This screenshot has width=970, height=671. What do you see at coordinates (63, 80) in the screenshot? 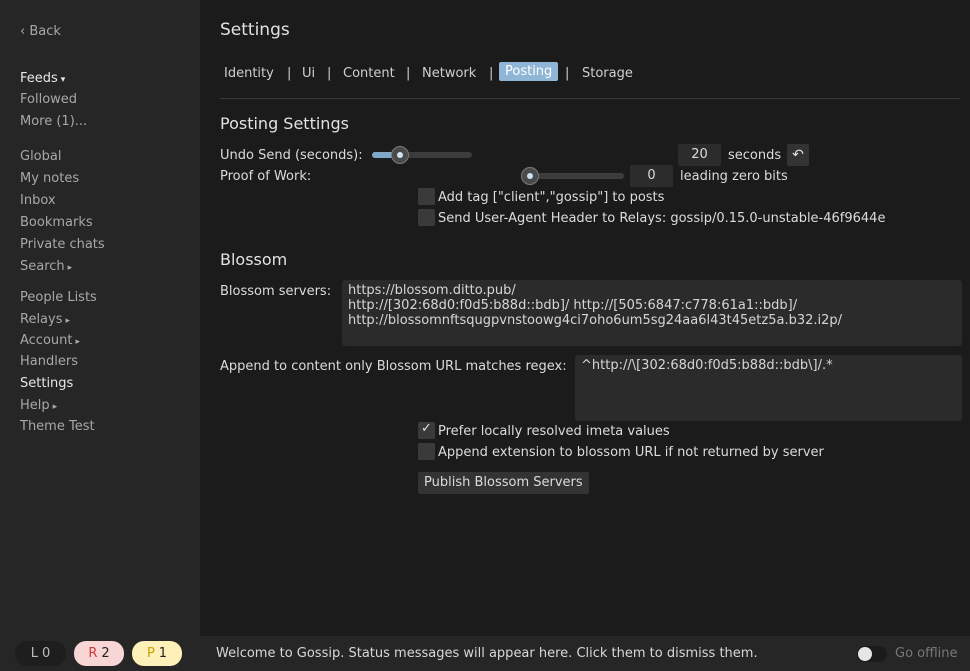
I see `chevron-down-icon: ▾` at bounding box center [63, 80].